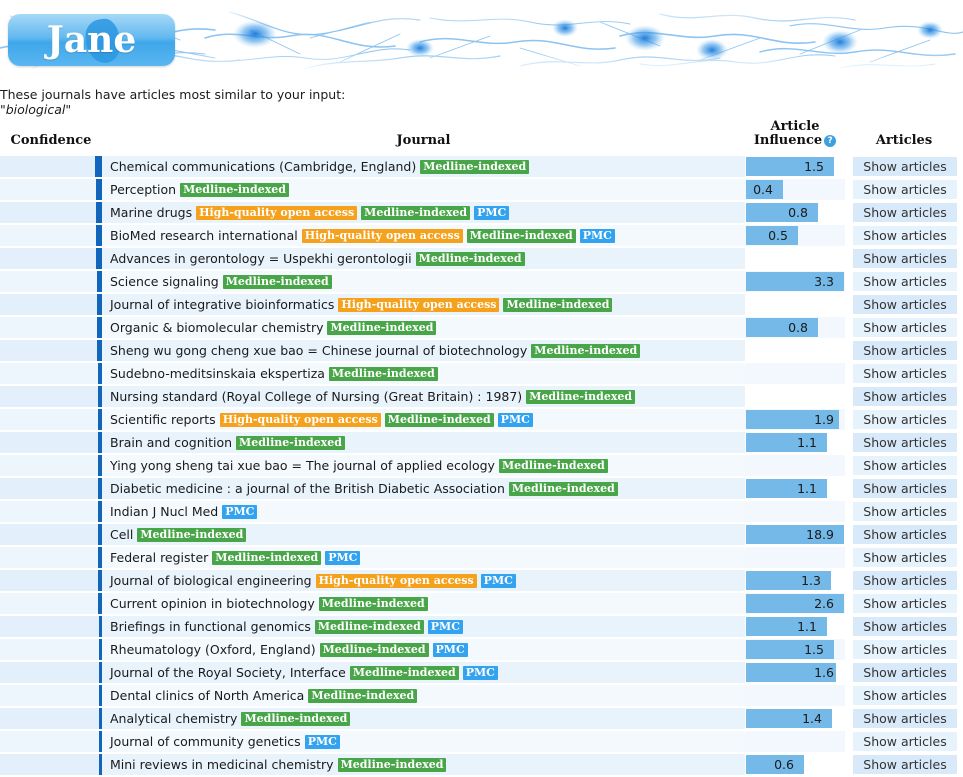  What do you see at coordinates (205, 741) in the screenshot?
I see `journal-title: Journal of community genetics` at bounding box center [205, 741].